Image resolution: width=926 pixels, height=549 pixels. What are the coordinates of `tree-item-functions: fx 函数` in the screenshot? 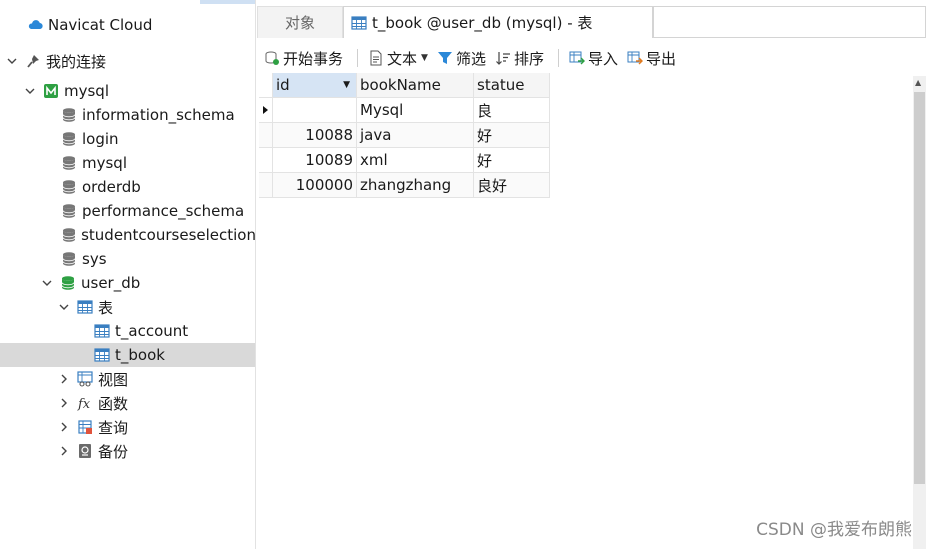 It's located at (127, 403).